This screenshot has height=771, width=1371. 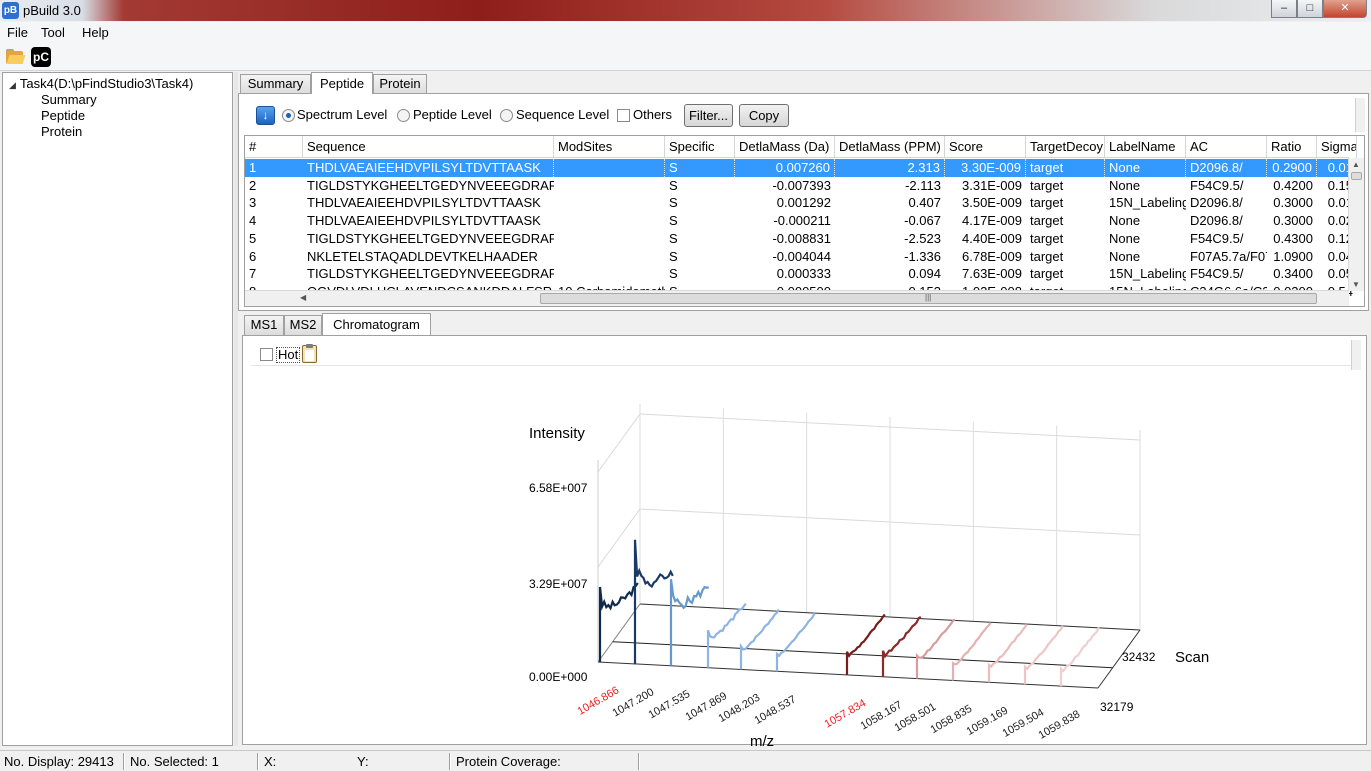 What do you see at coordinates (762, 739) in the screenshot?
I see `x-axis-title: m/z` at bounding box center [762, 739].